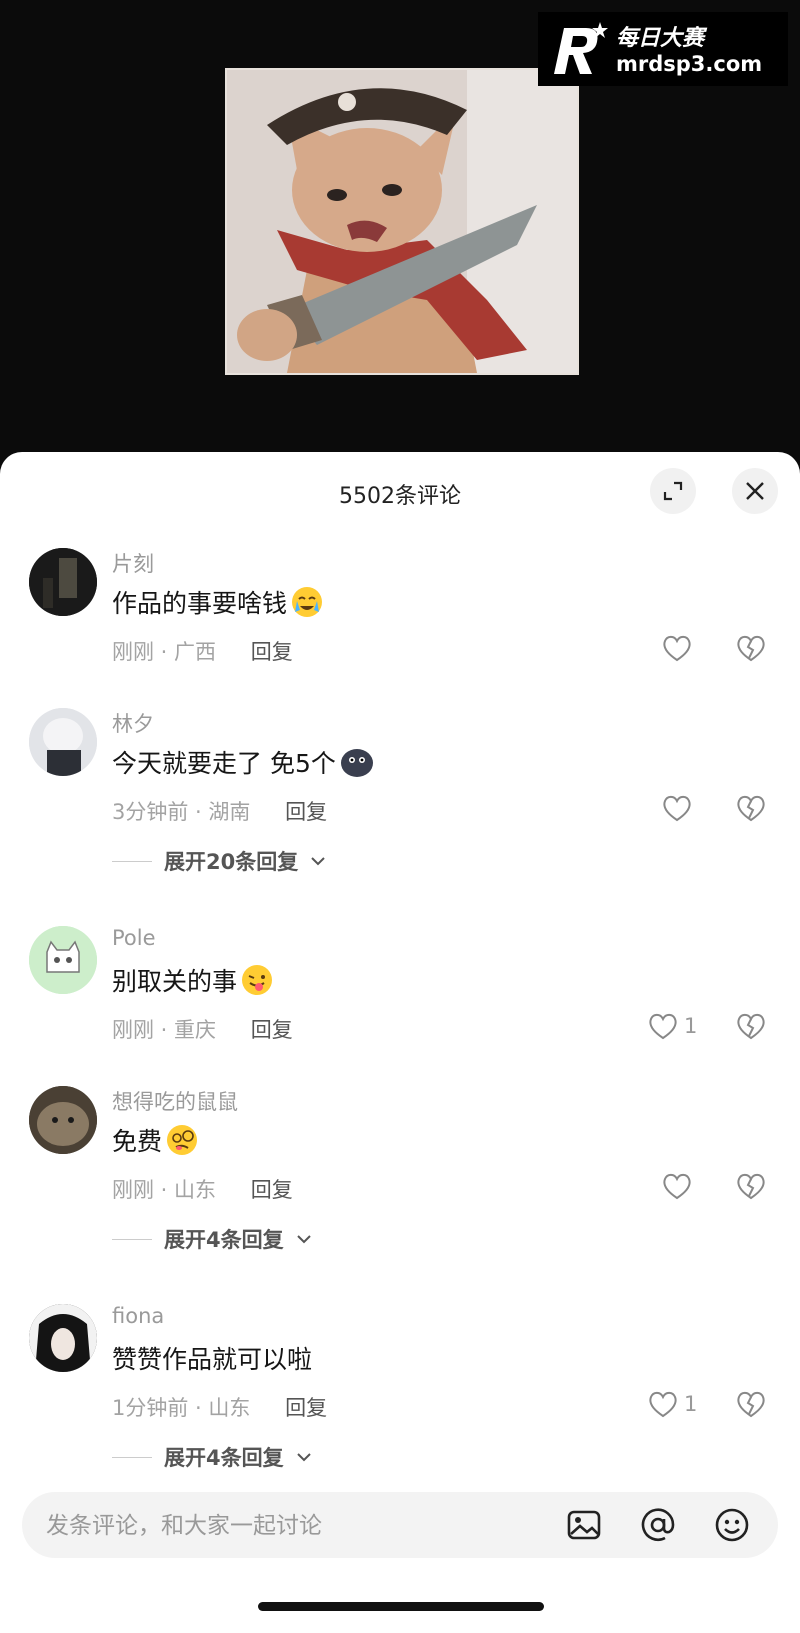  I want to click on comment-text: 今天就要走了 免5个, so click(243, 762).